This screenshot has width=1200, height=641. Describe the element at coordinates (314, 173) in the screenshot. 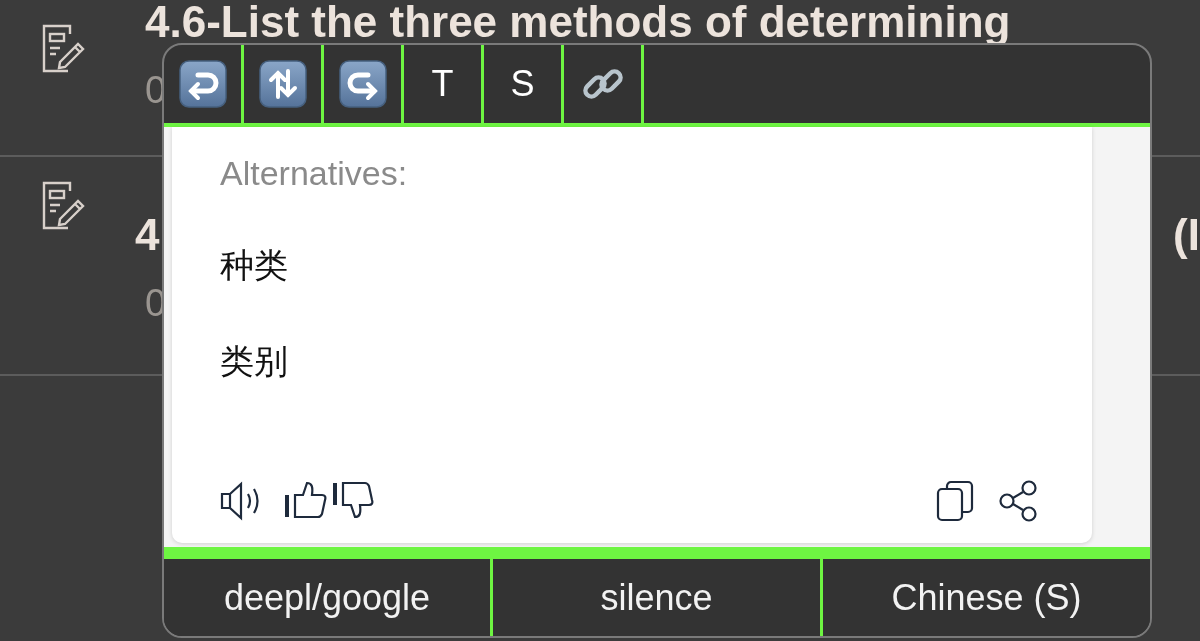

I see `alternatives-label: Alternatives:` at that location.